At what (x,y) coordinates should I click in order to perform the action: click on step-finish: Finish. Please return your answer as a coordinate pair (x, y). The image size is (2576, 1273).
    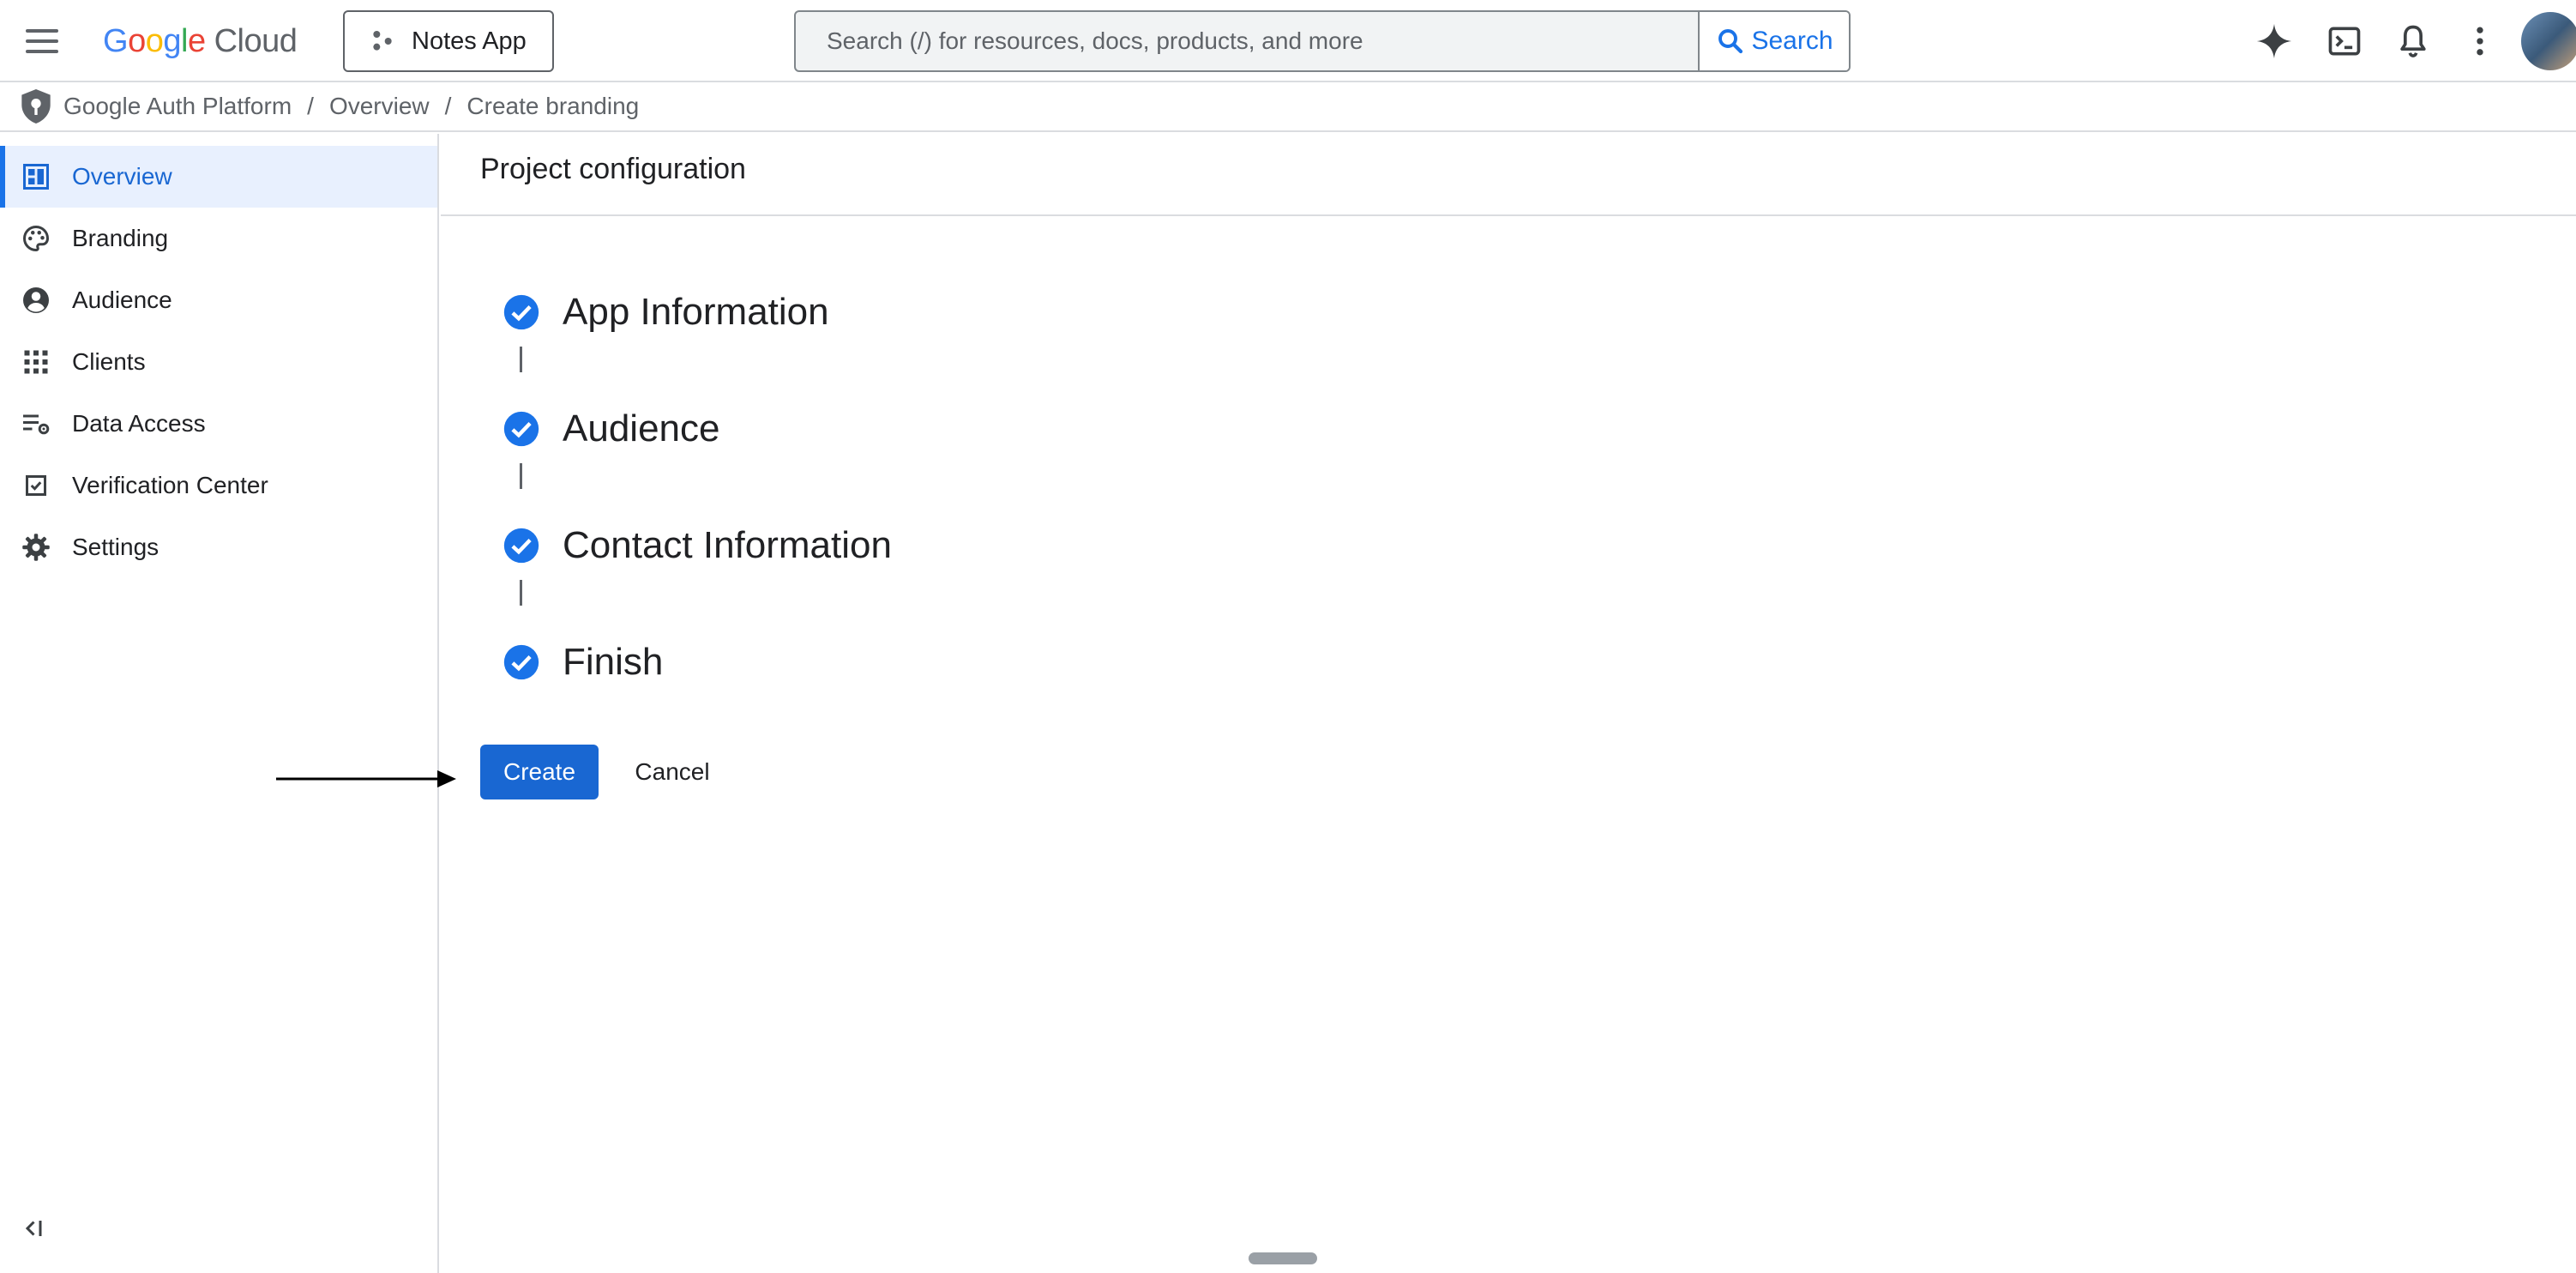
    Looking at the image, I should click on (583, 662).